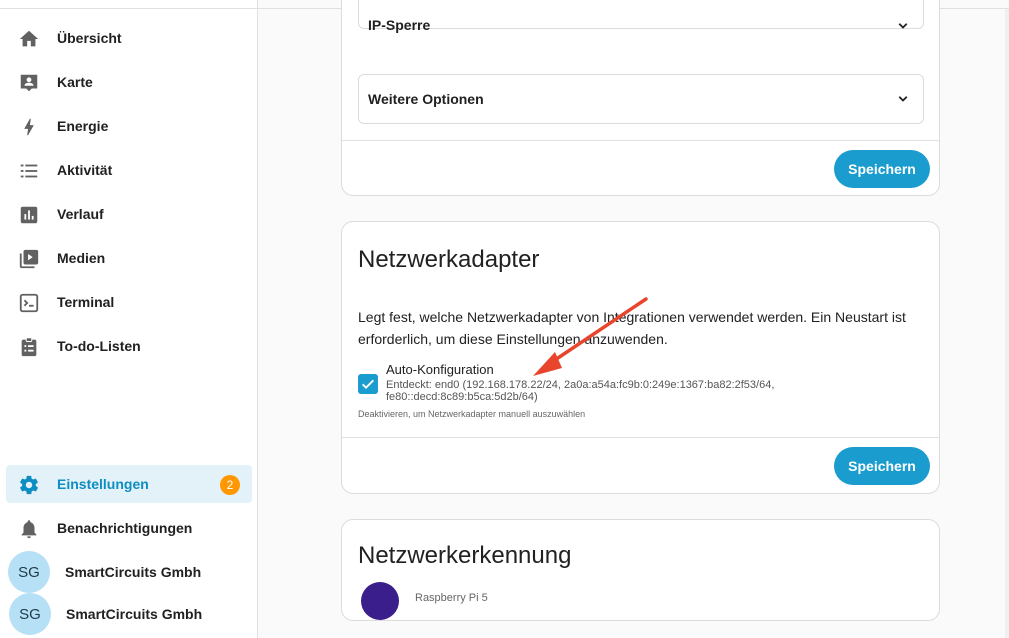  I want to click on user-profile-secondary: SG SmartCircuits Gmbh, so click(132, 614).